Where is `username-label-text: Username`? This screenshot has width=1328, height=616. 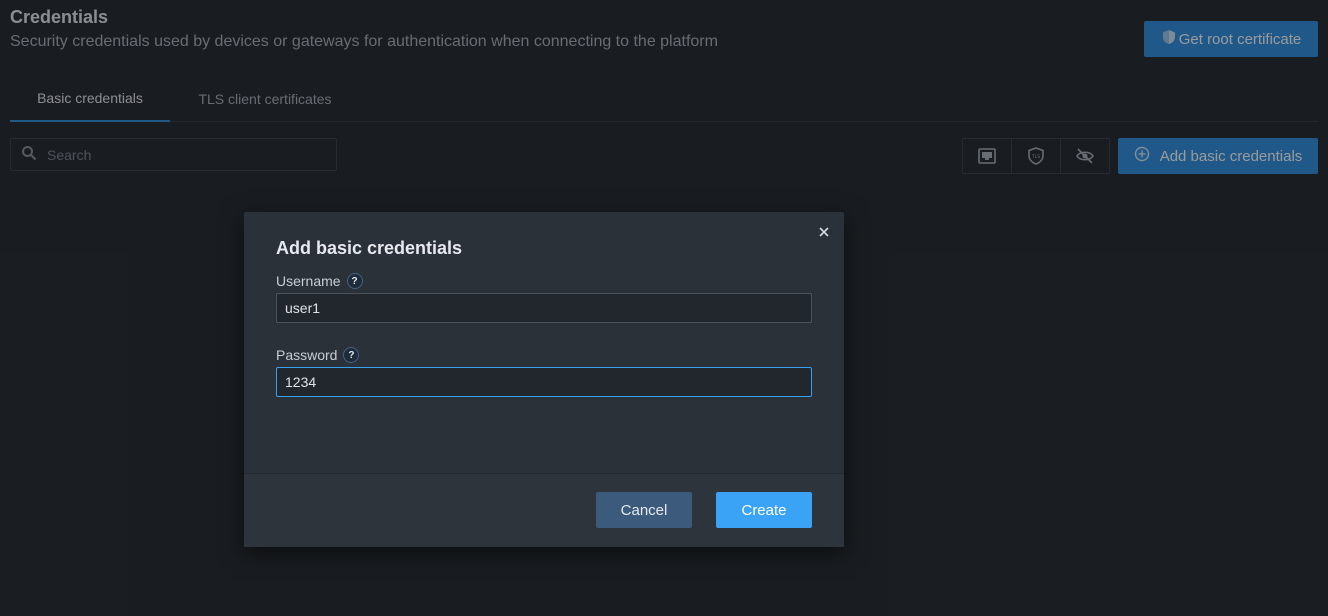 username-label-text: Username is located at coordinates (308, 281).